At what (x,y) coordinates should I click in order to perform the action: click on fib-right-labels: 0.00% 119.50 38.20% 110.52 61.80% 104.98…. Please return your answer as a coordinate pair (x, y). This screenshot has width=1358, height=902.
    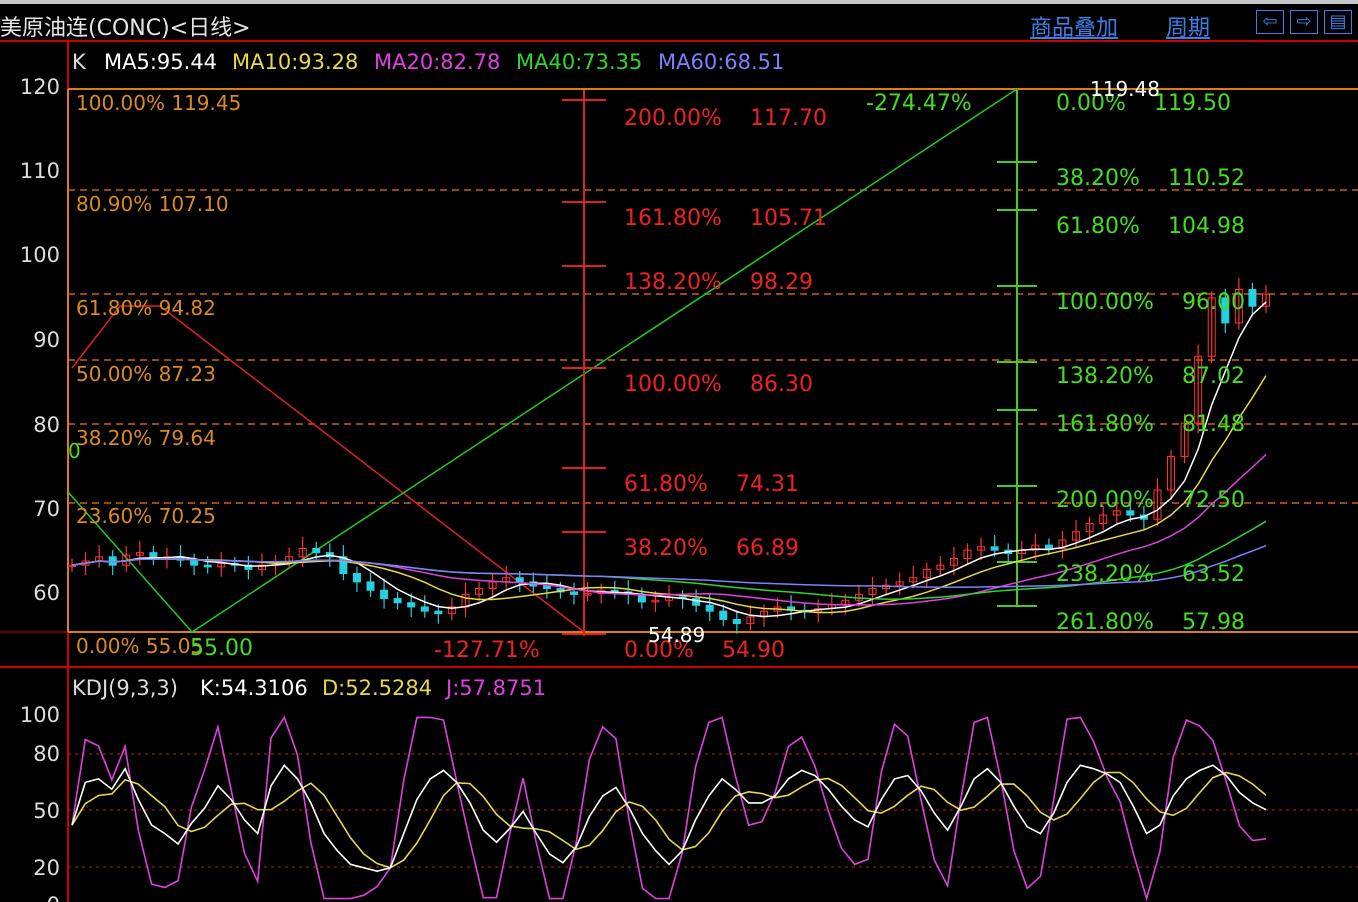
    Looking at the image, I should click on (1150, 363).